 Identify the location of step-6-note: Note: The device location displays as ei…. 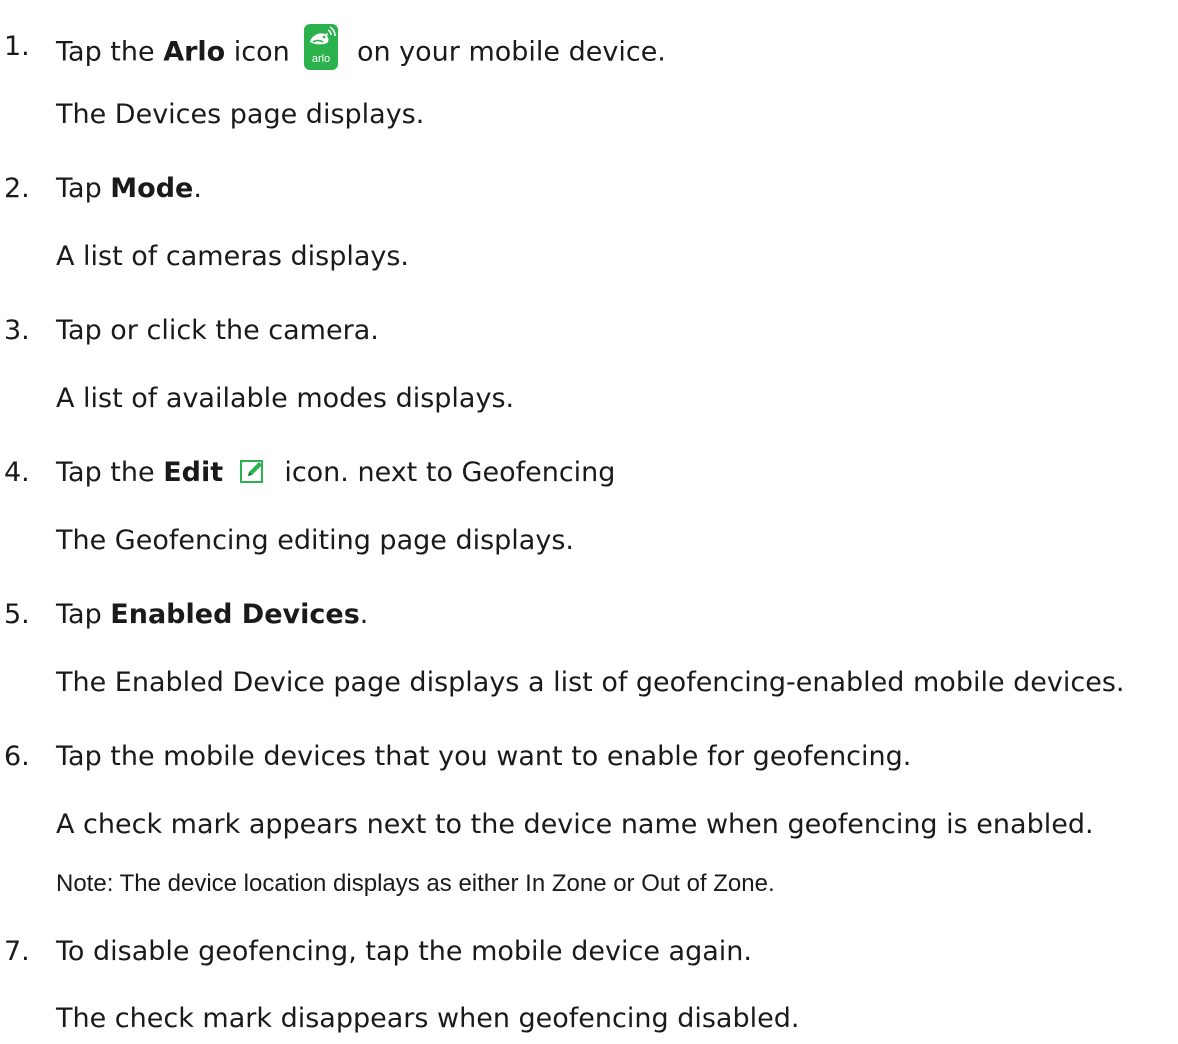
(415, 883).